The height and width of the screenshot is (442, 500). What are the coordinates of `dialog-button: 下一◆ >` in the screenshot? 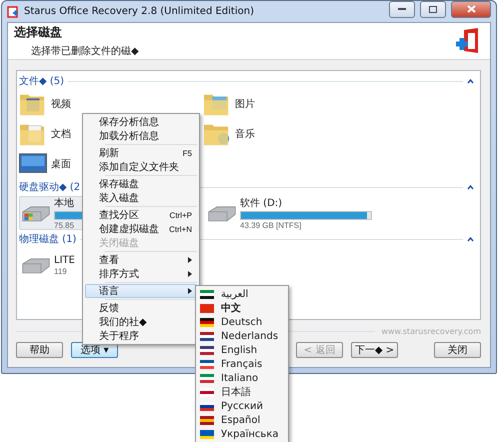 It's located at (374, 350).